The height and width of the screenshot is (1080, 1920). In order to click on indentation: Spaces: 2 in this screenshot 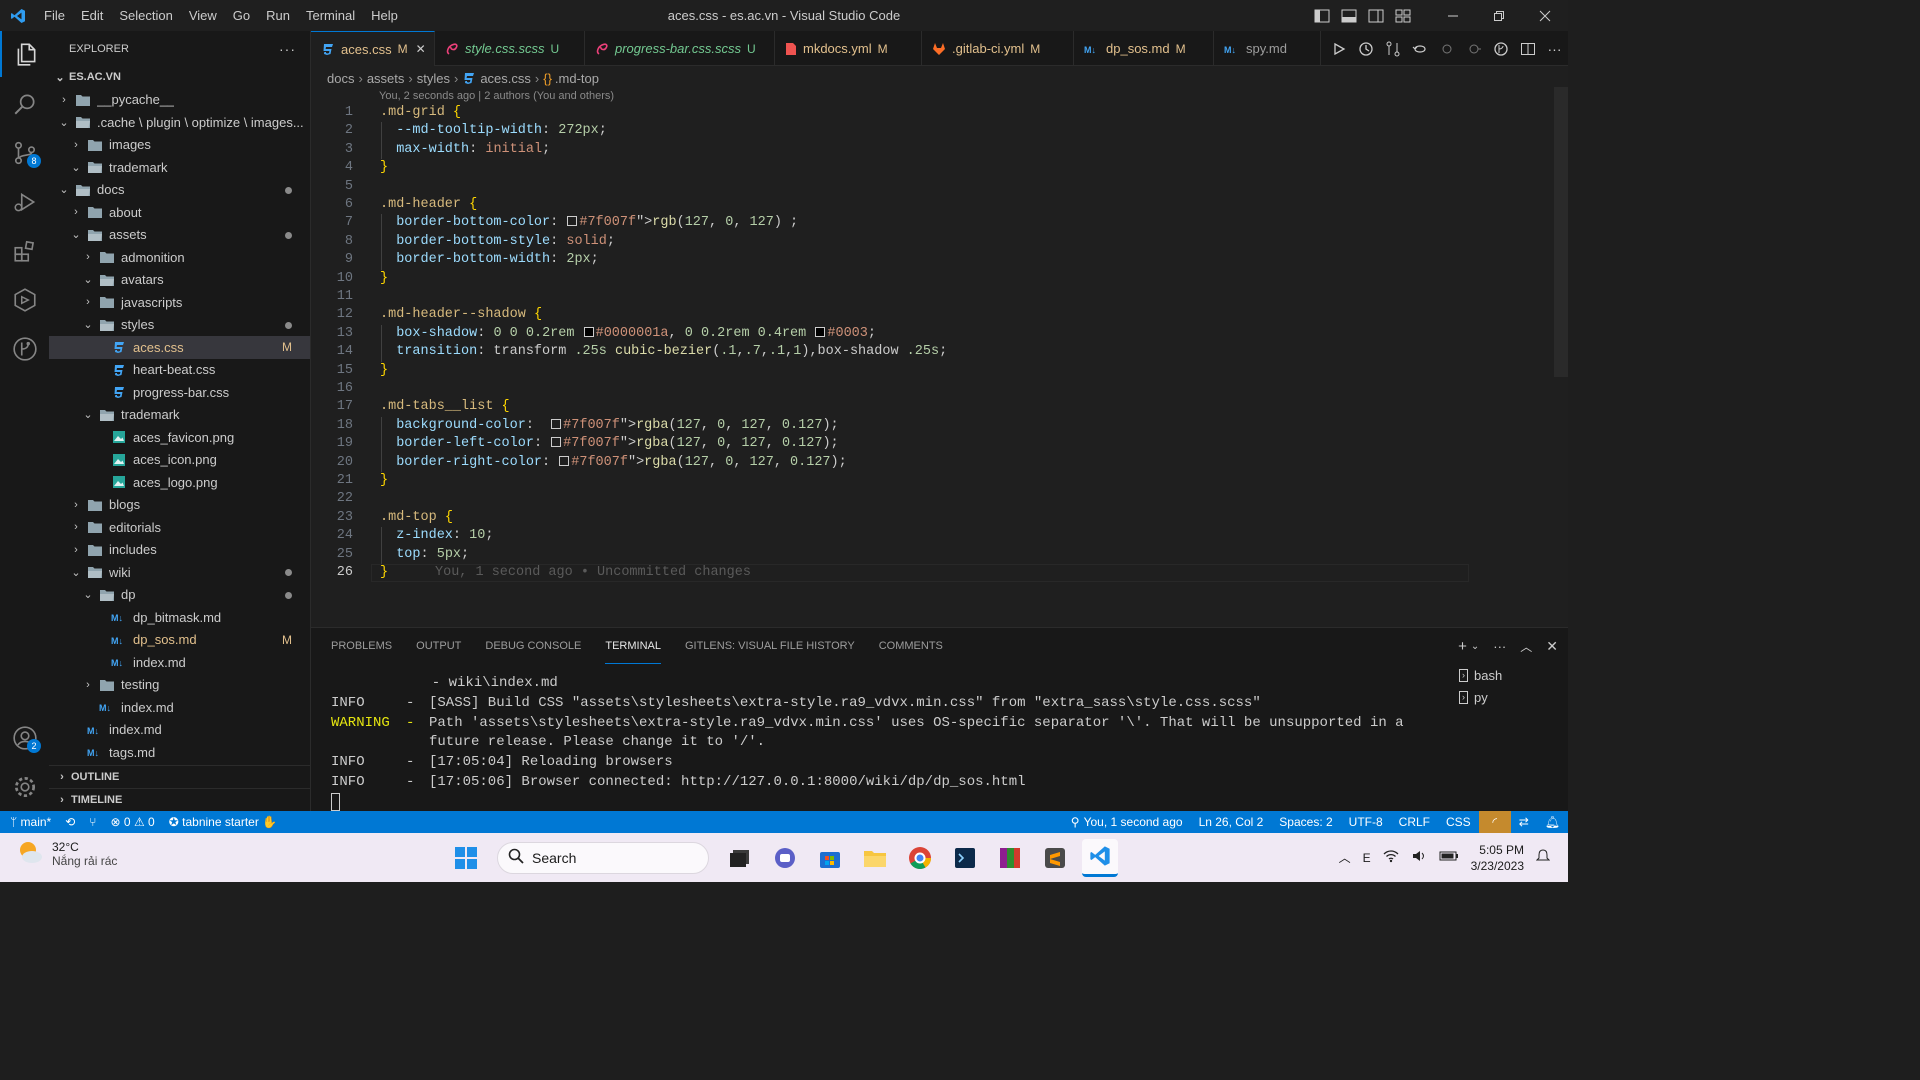, I will do `click(1305, 822)`.